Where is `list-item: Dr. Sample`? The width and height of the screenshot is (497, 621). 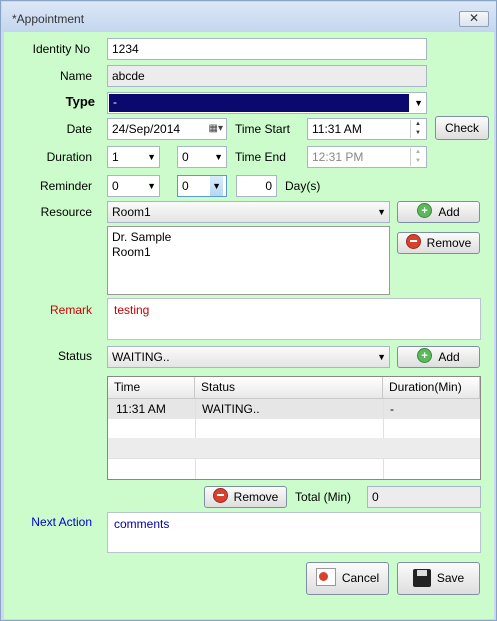
list-item: Dr. Sample is located at coordinates (248, 237).